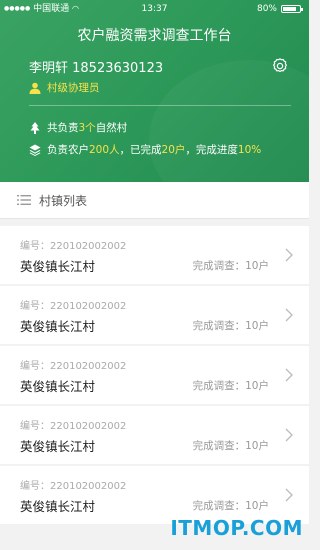 The width and height of the screenshot is (320, 550). What do you see at coordinates (87, 128) in the screenshot?
I see `villages-count: 3个` at bounding box center [87, 128].